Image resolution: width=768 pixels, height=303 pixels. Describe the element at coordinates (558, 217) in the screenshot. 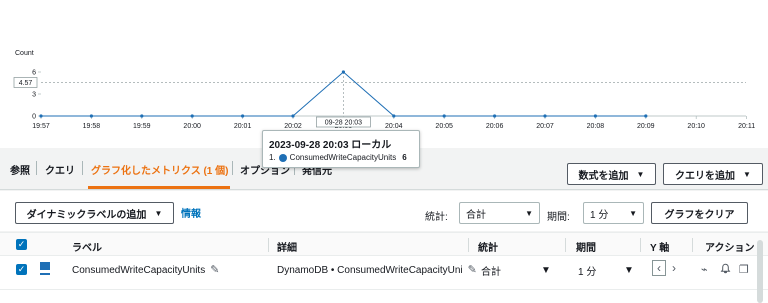

I see `period-label: 期間:` at that location.